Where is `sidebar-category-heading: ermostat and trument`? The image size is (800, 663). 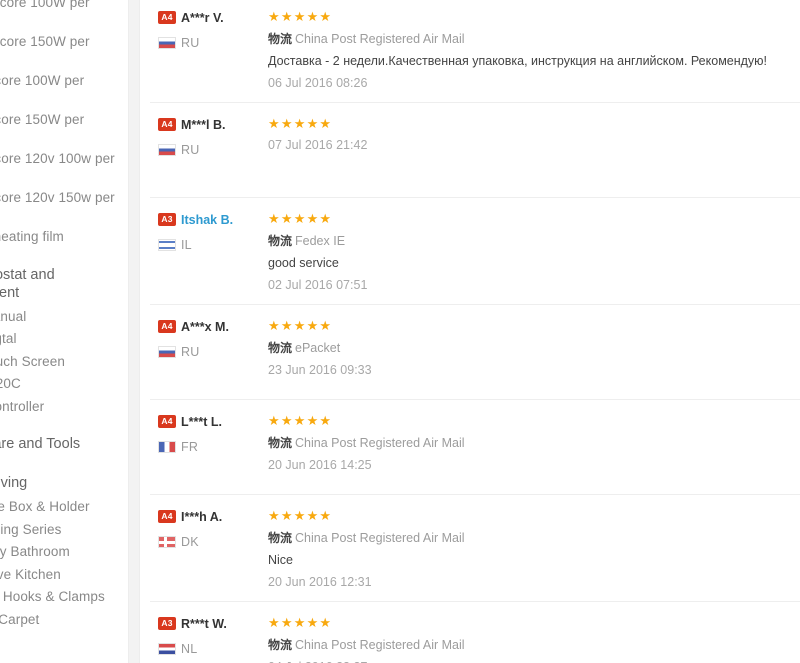
sidebar-category-heading: ermostat and trument is located at coordinates (64, 282).